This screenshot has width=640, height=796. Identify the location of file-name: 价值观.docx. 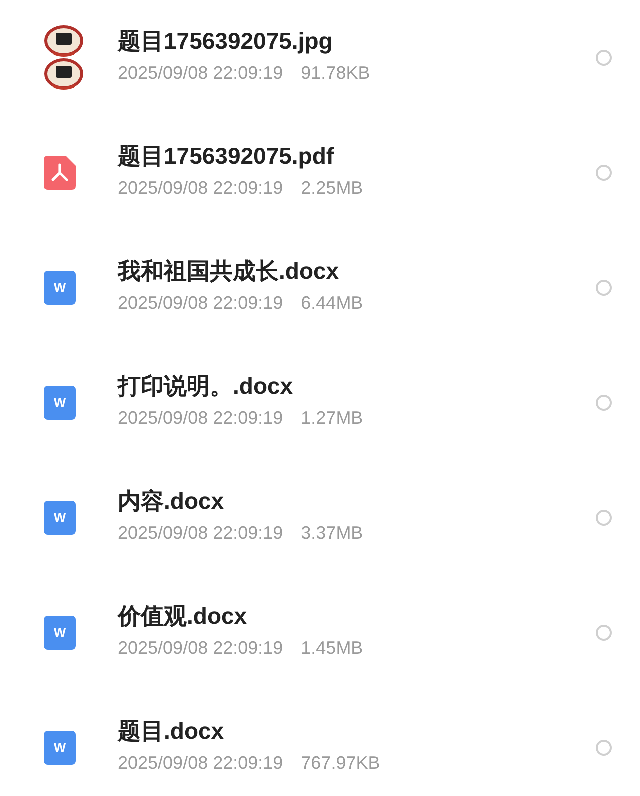
(183, 616).